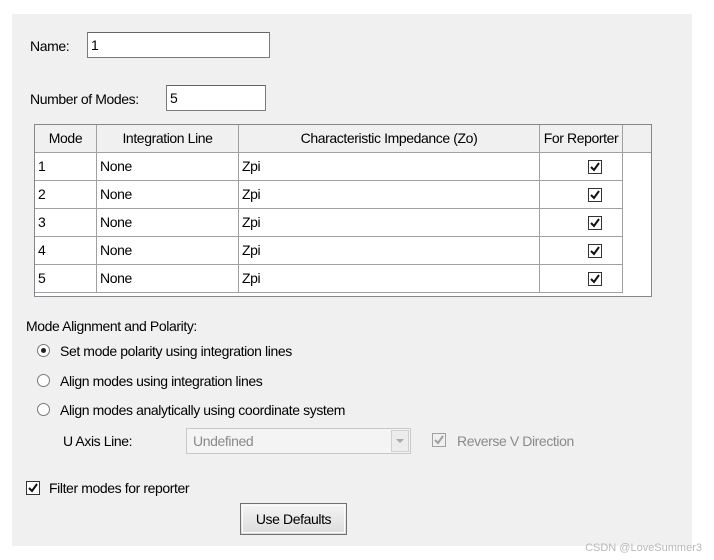 This screenshot has height=560, width=714. What do you see at coordinates (515, 441) in the screenshot?
I see `reverse-v-direction-label: Reverse V Direction` at bounding box center [515, 441].